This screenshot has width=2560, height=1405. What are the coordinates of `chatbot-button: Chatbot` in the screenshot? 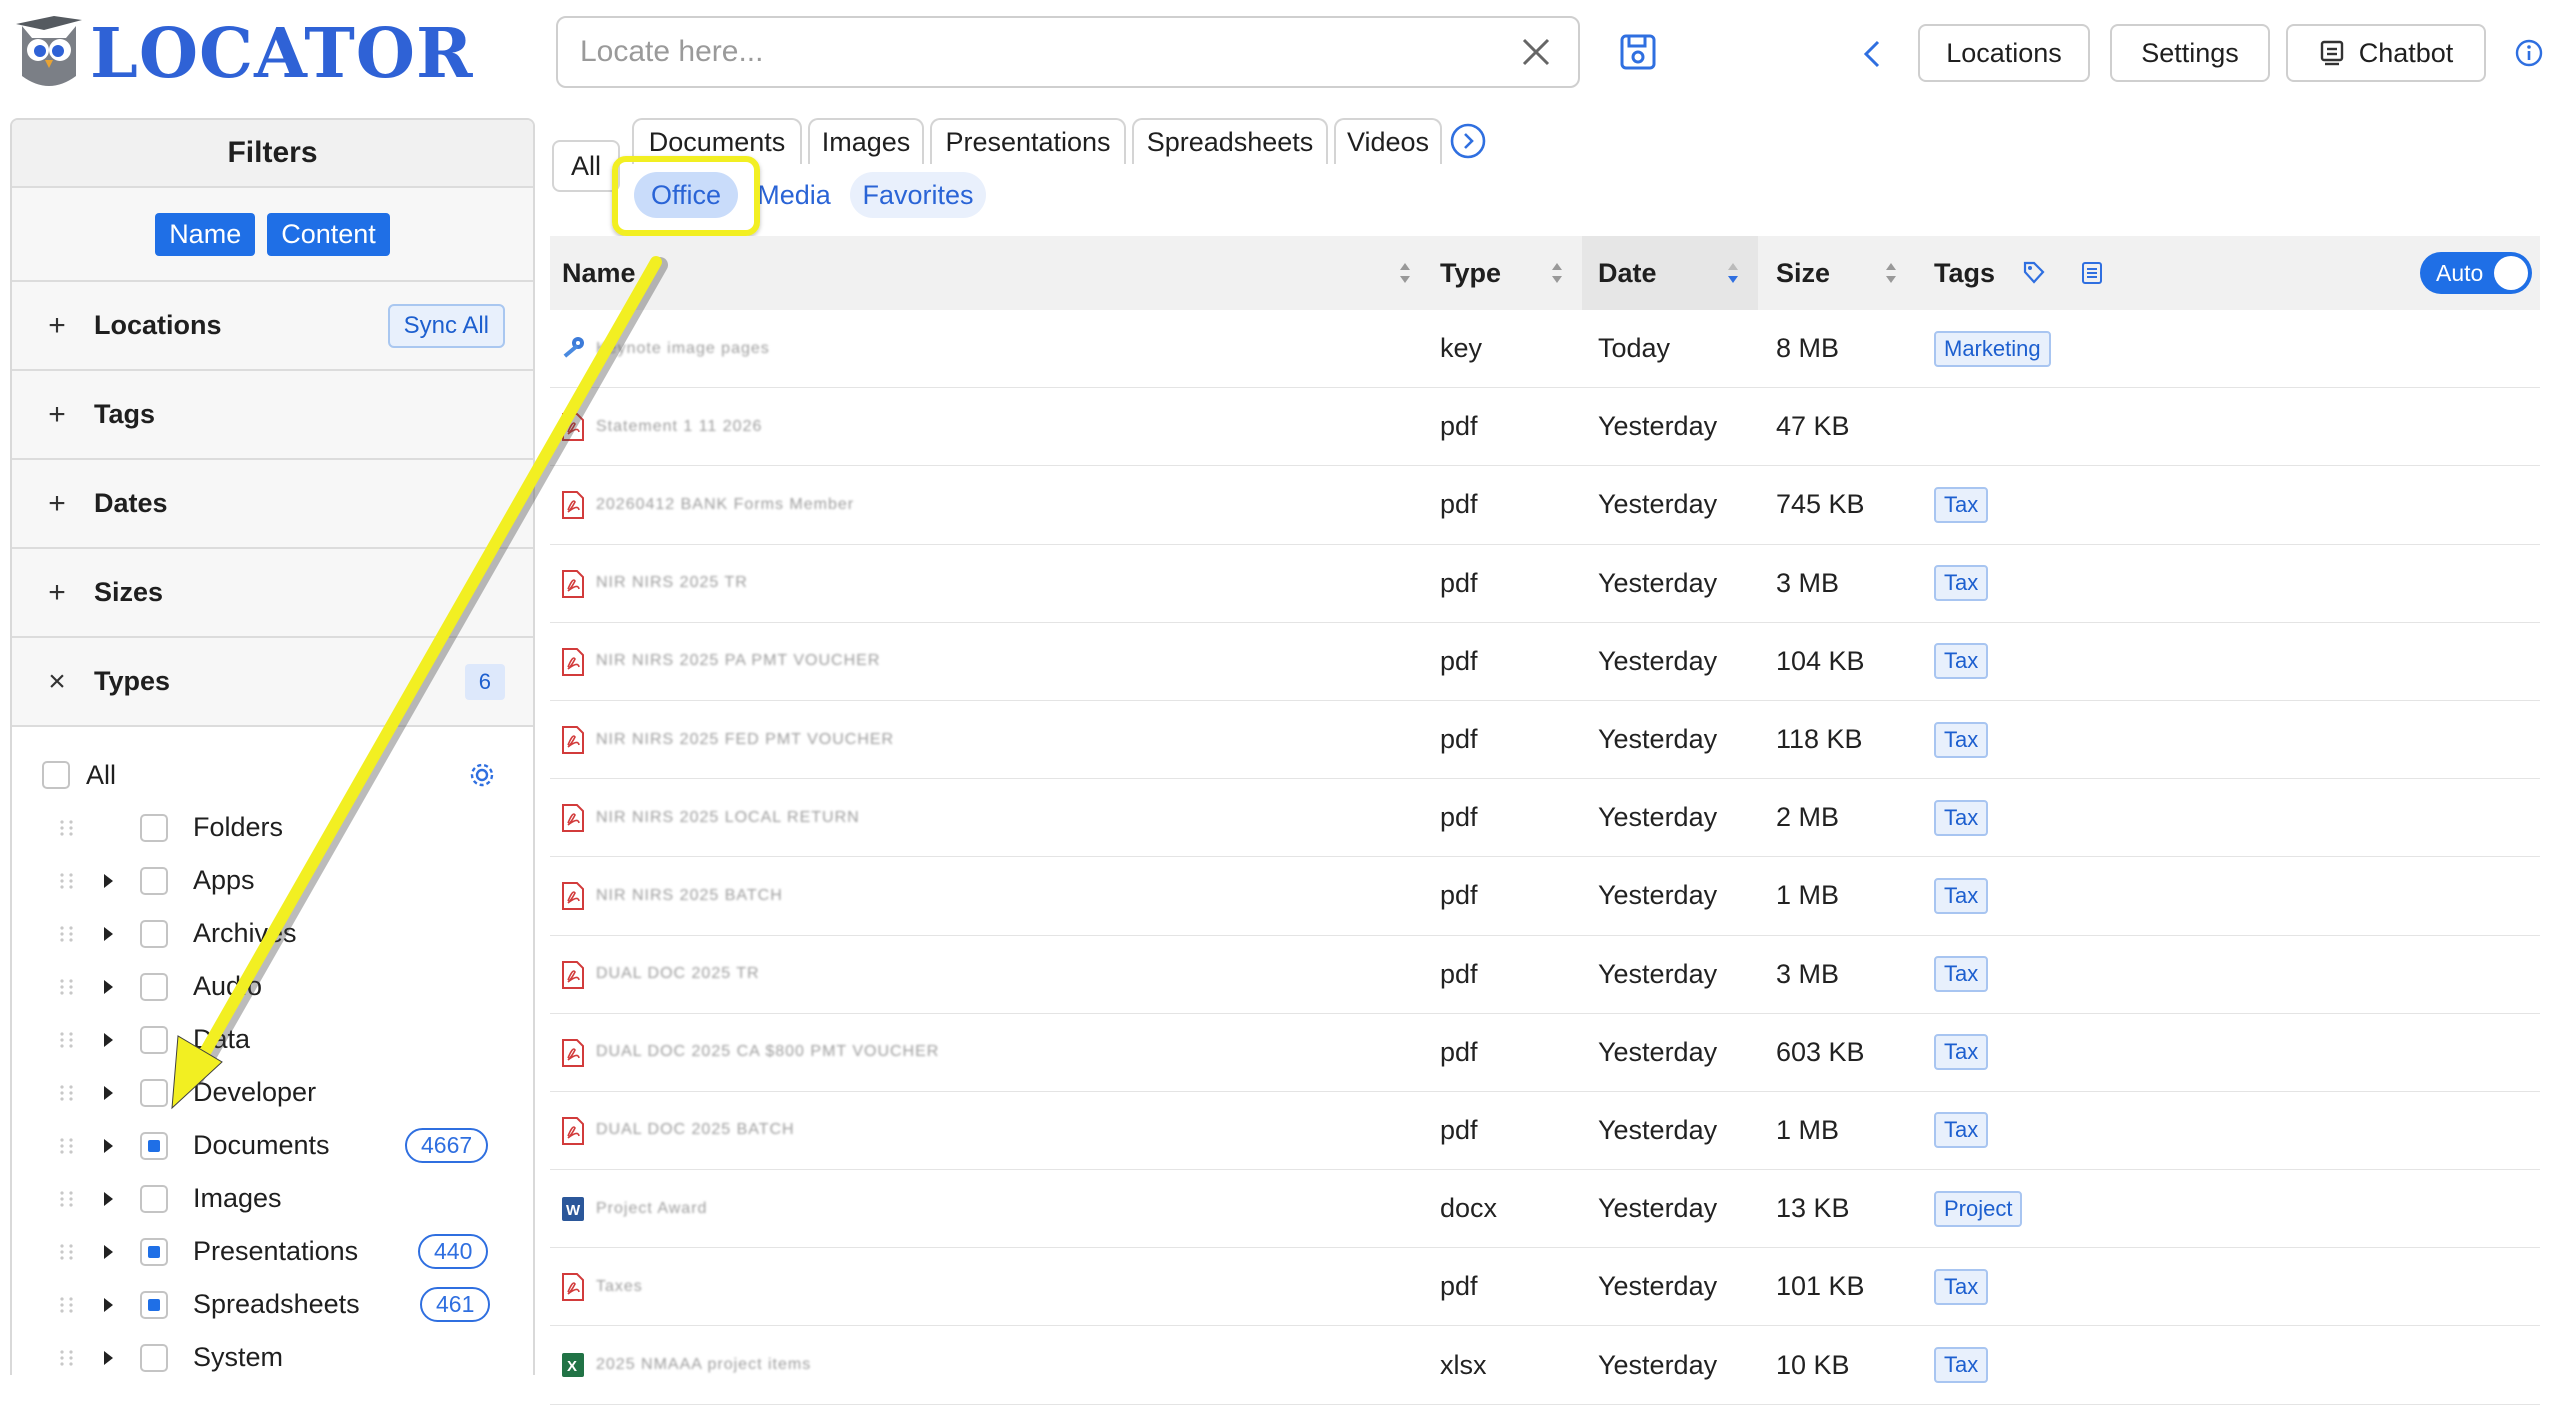 It's located at (2386, 53).